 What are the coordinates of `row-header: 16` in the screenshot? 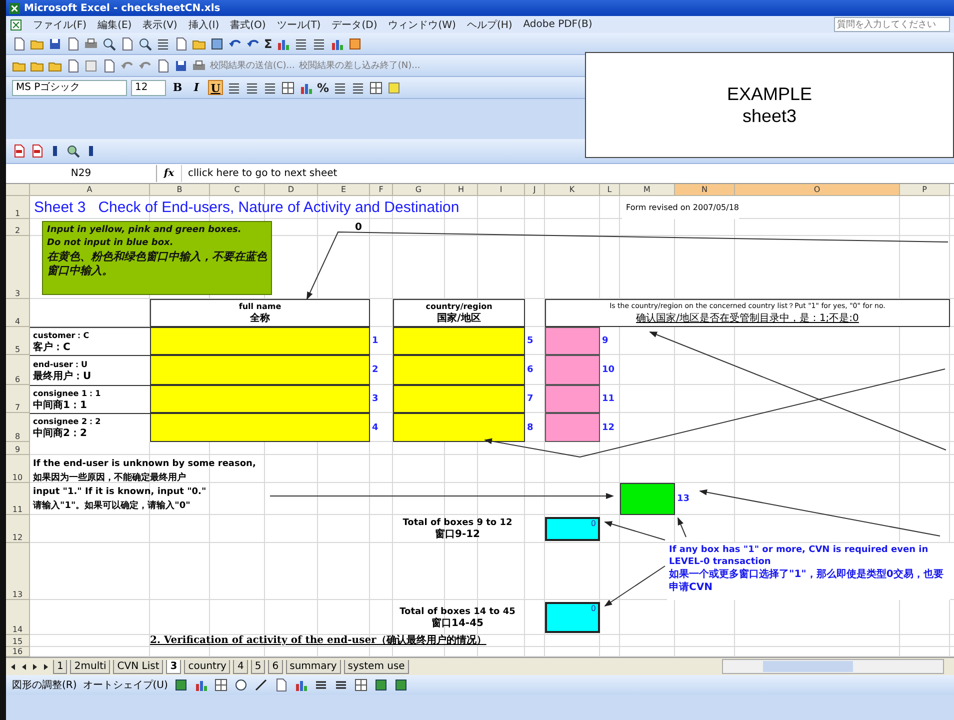 It's located at (18, 652).